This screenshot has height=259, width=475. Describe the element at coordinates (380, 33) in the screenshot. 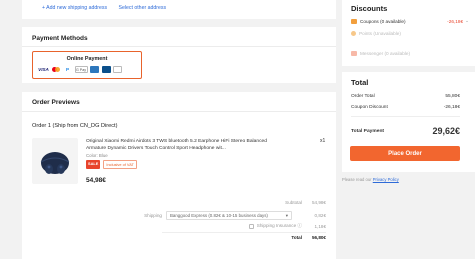

I see `points-label: Points (Unavailable)` at that location.